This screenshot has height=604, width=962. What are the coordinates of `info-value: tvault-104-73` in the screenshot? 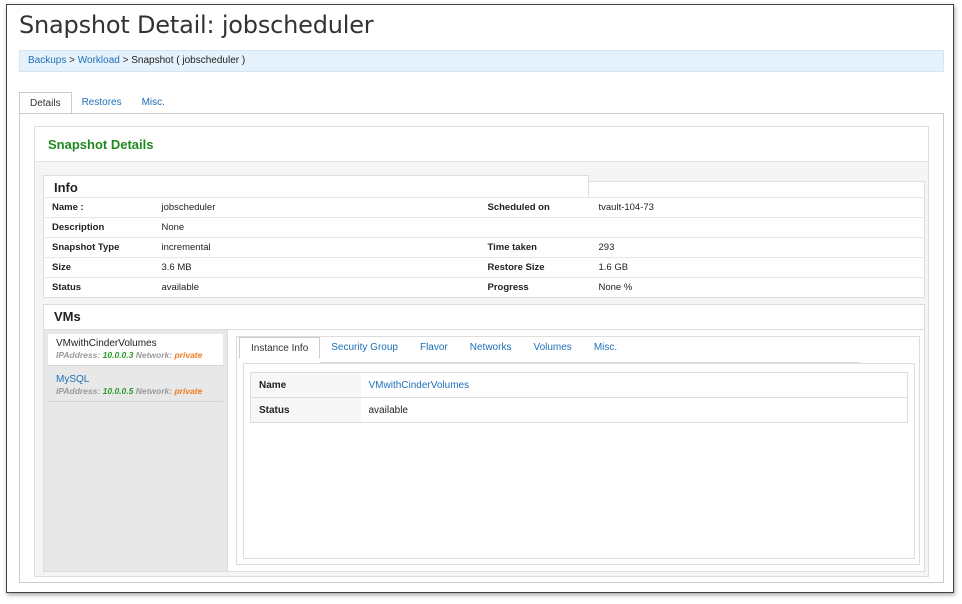 It's located at (757, 207).